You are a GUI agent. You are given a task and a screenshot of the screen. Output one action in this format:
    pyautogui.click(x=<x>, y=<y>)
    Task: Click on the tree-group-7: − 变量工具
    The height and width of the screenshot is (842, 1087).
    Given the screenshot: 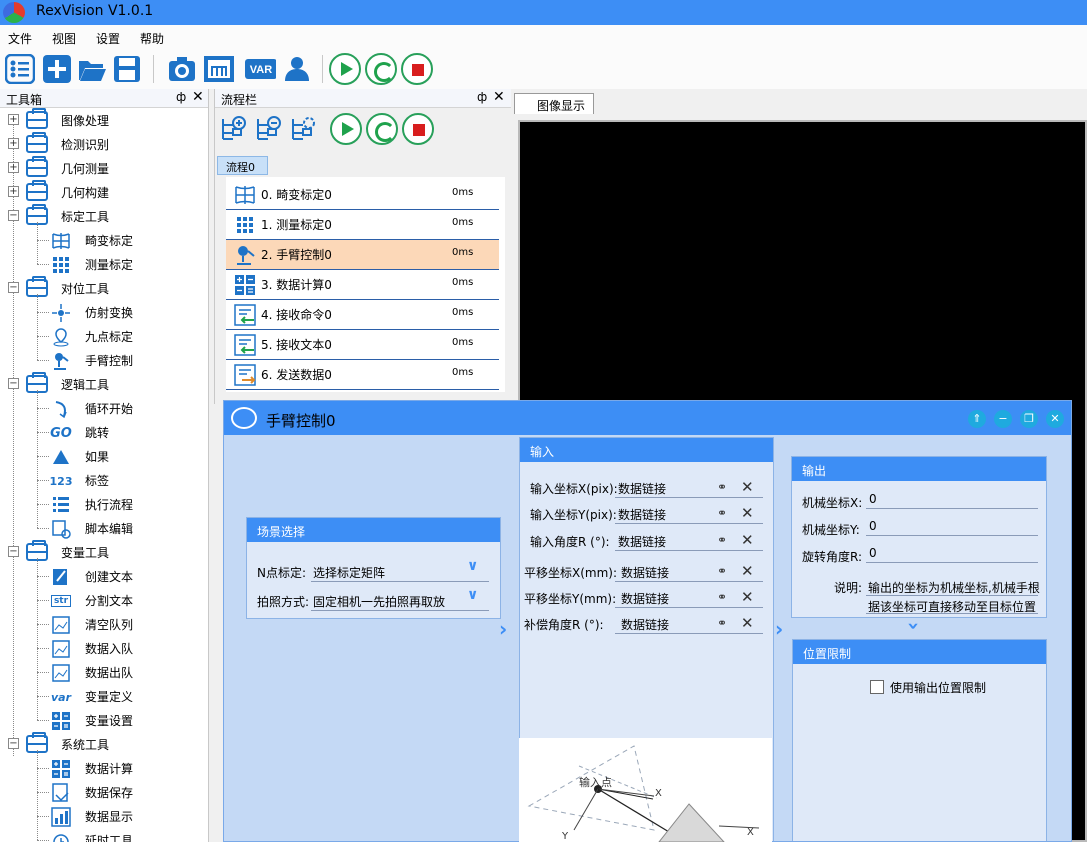 What is the action you would take?
    pyautogui.click(x=104, y=552)
    